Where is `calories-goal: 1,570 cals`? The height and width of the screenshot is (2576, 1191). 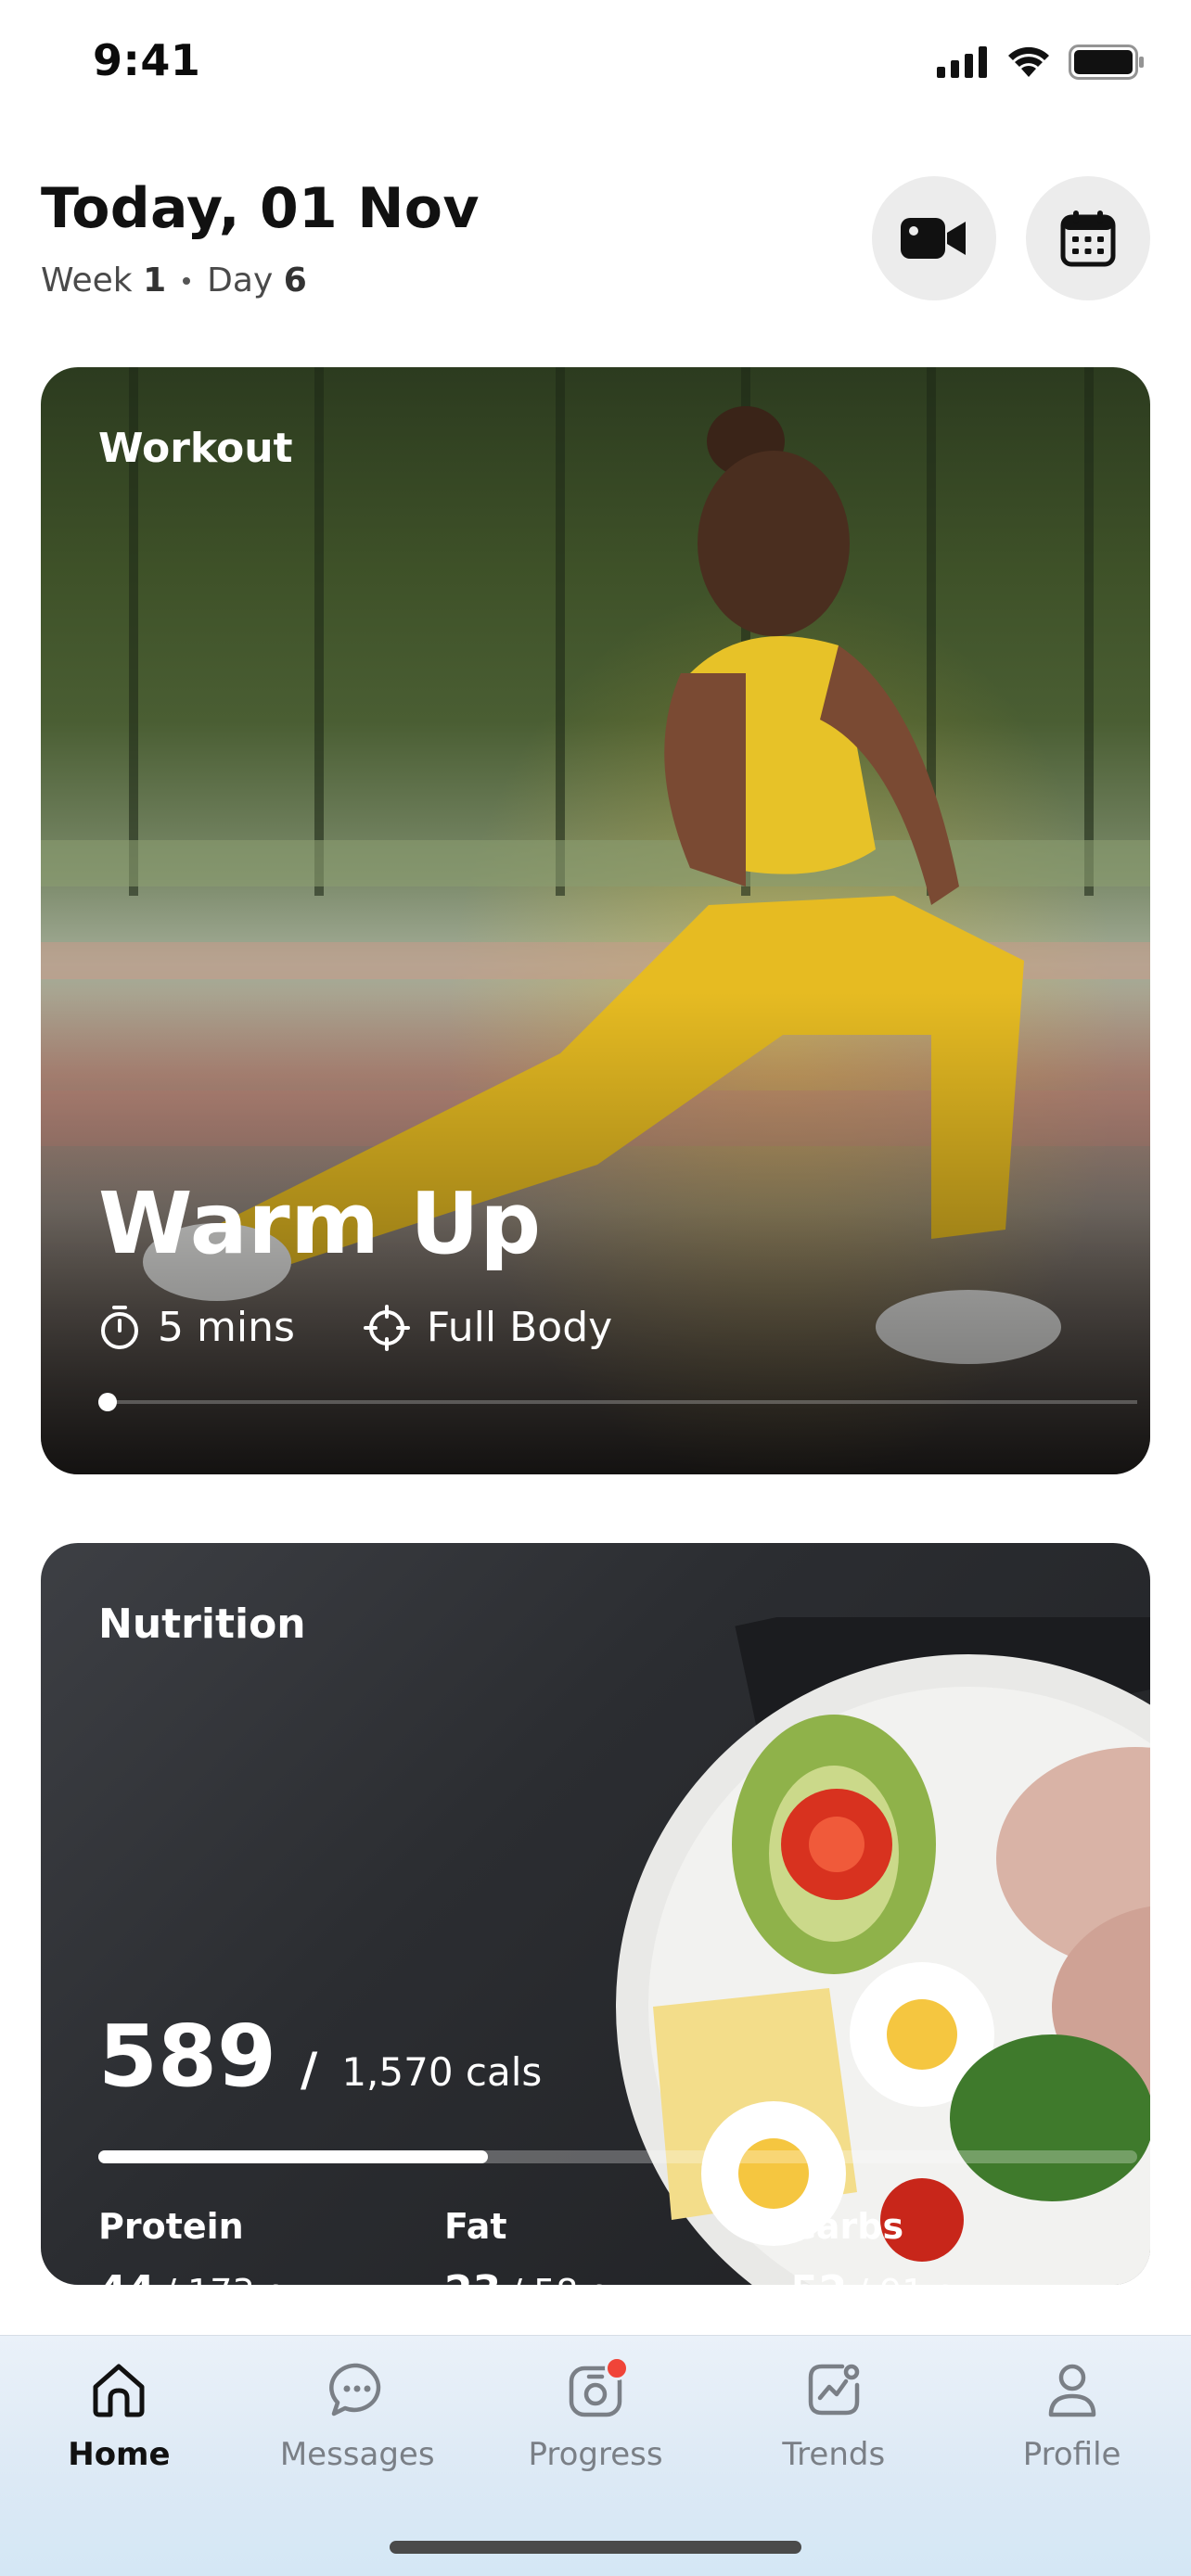
calories-goal: 1,570 cals is located at coordinates (442, 2072).